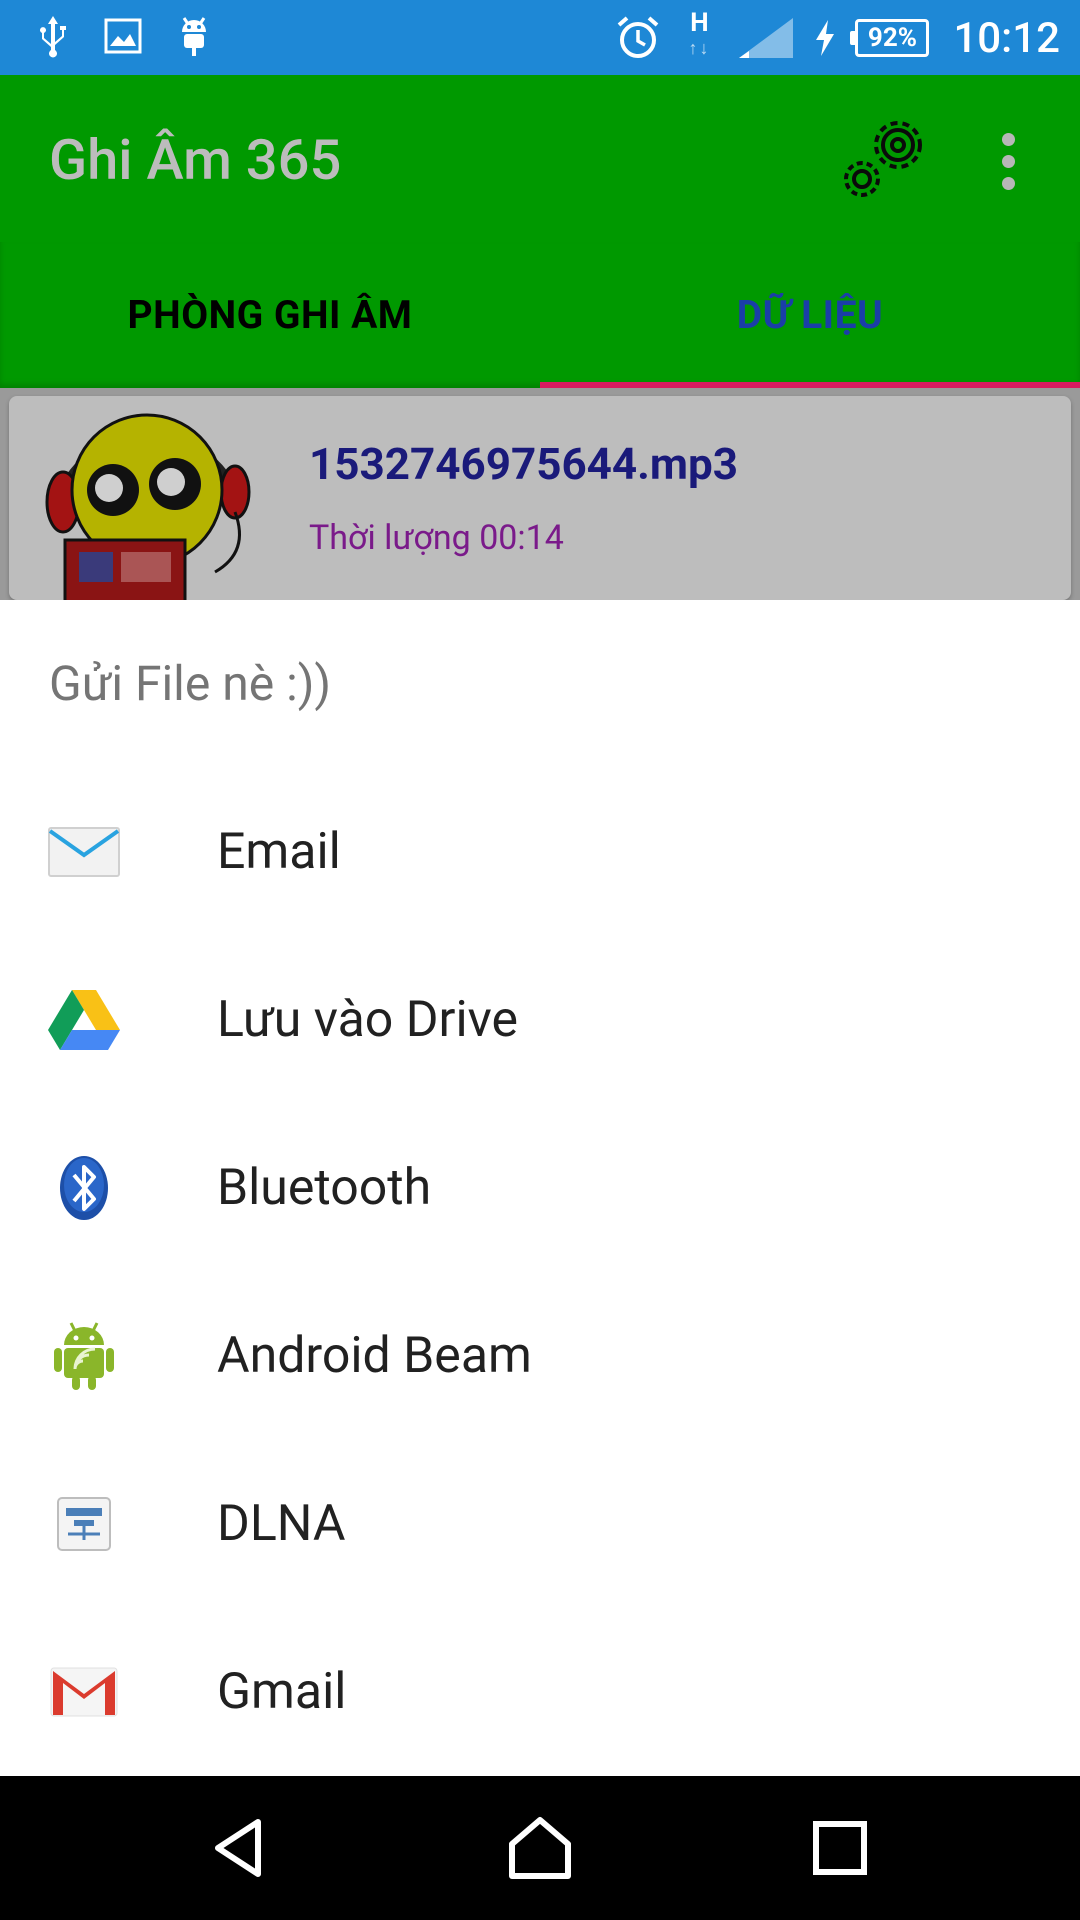  I want to click on dlna-icon, so click(84, 1524).